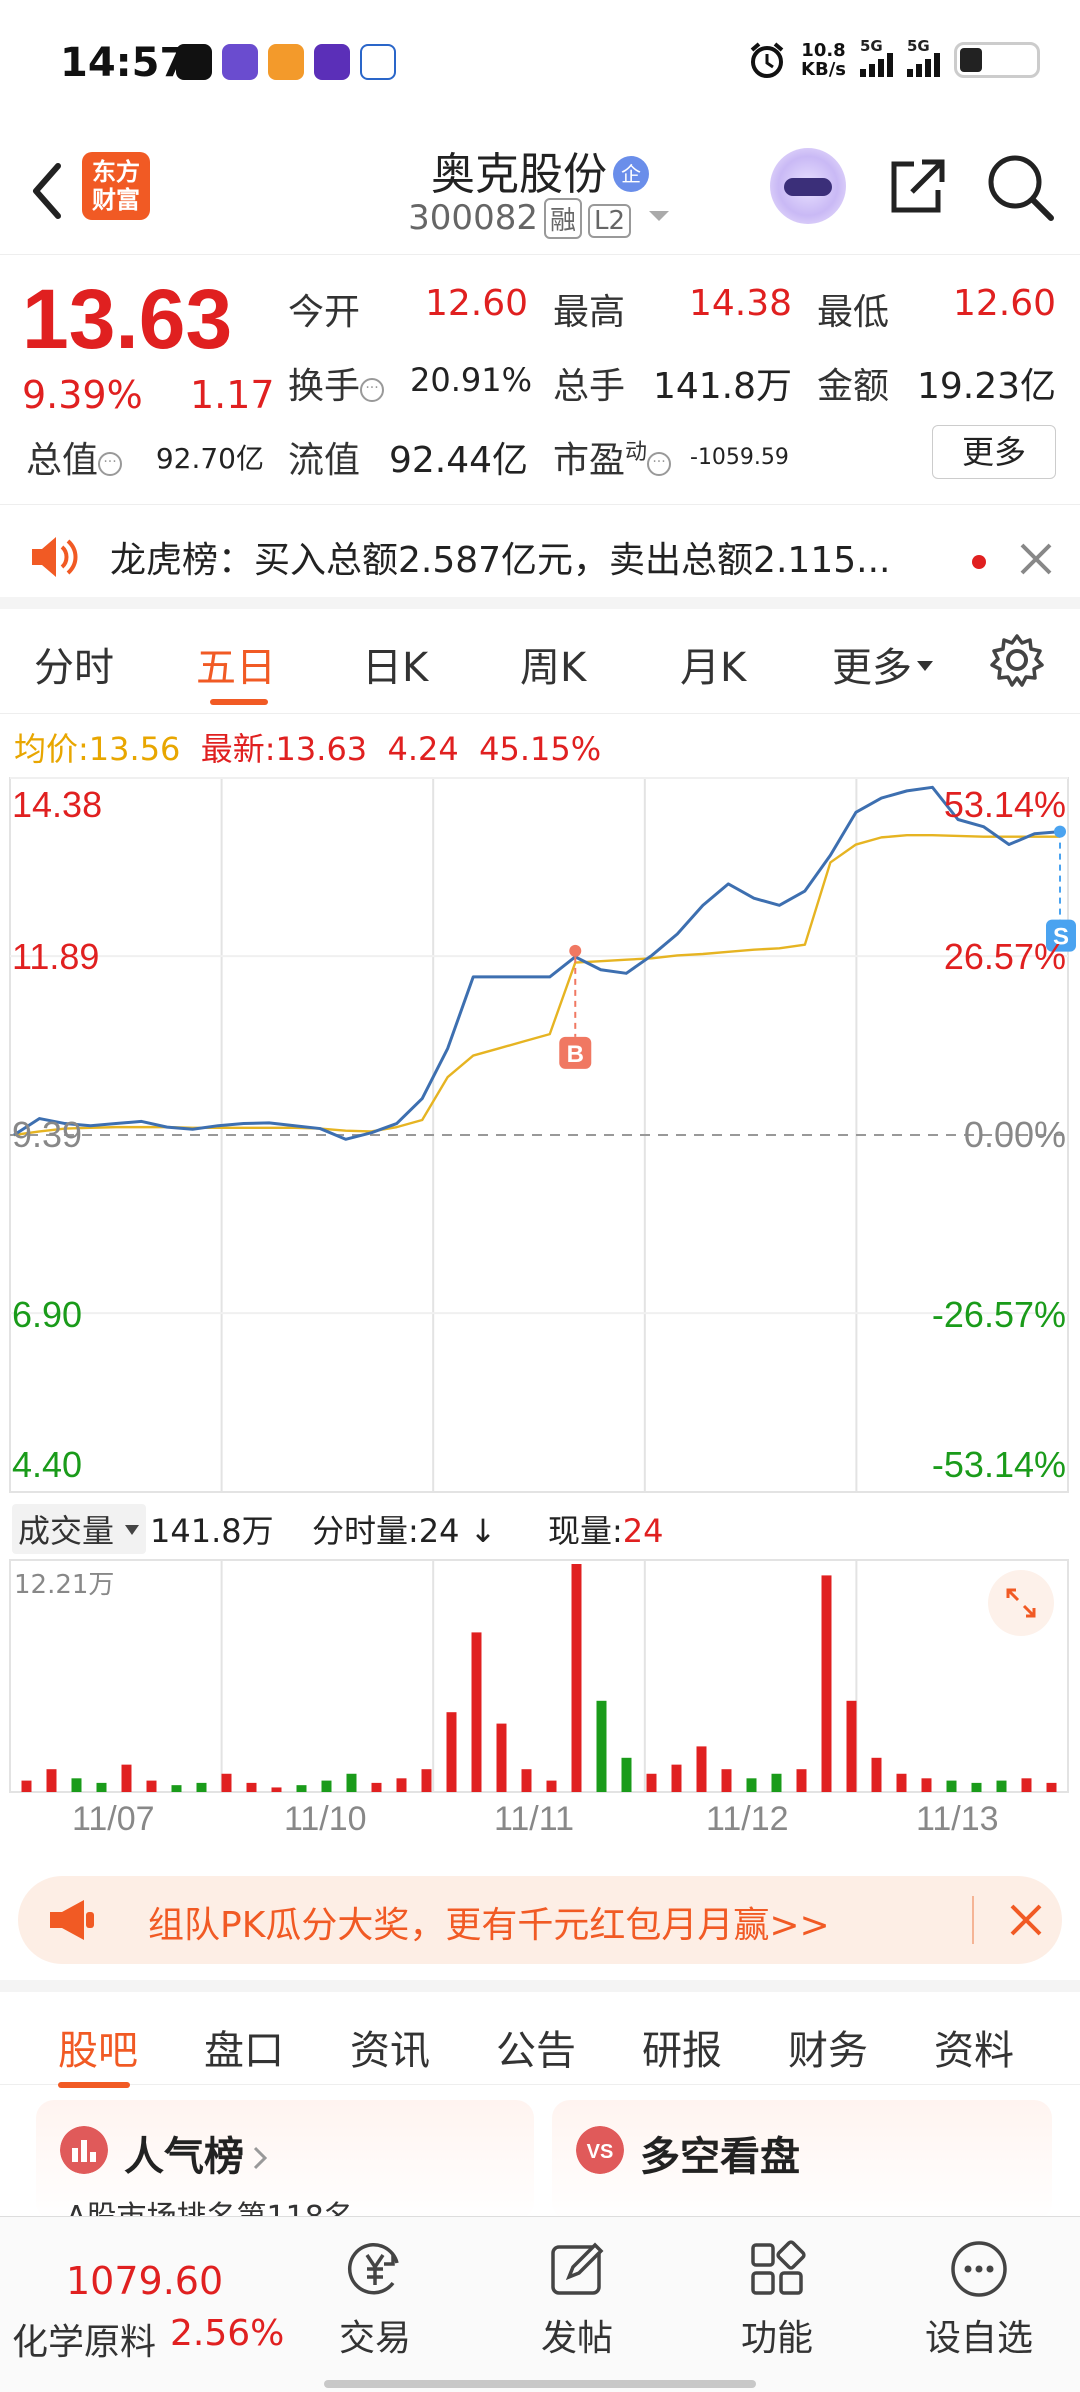 This screenshot has height=2392, width=1080. What do you see at coordinates (373, 2268) in the screenshot?
I see `yuan-icon` at bounding box center [373, 2268].